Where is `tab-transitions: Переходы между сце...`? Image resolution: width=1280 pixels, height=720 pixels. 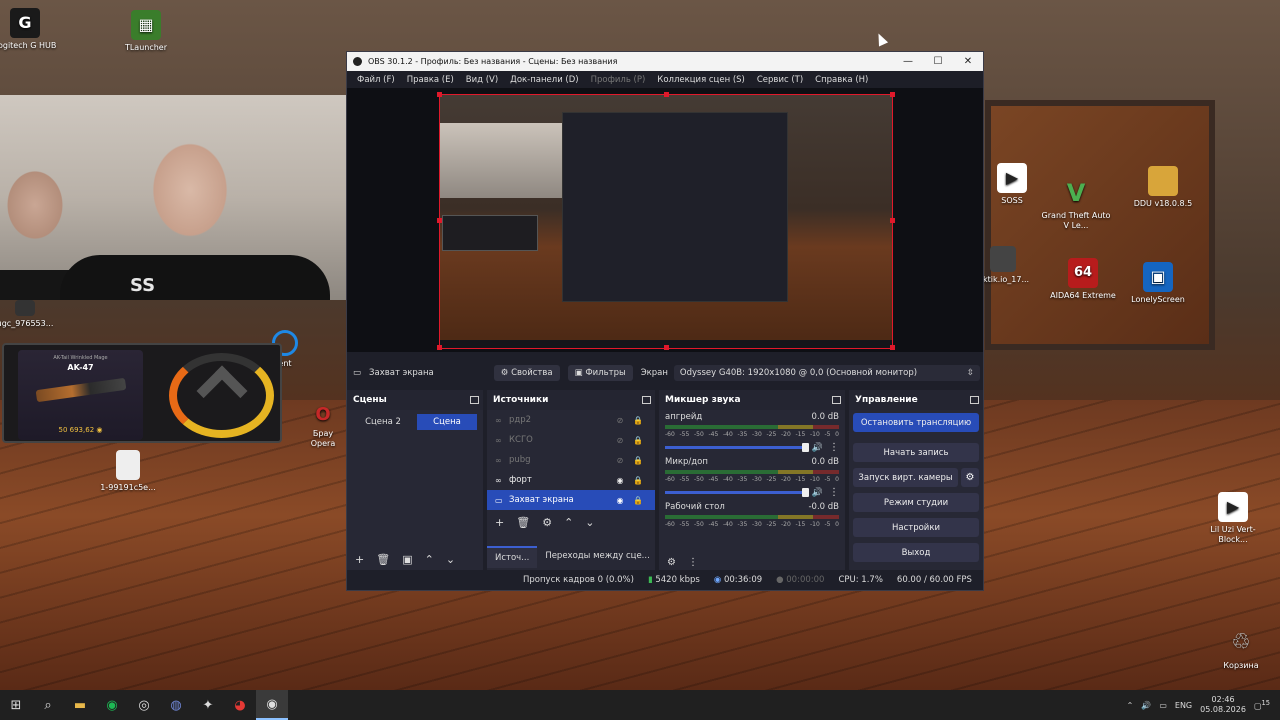 tab-transitions: Переходы между сце... is located at coordinates (597, 557).